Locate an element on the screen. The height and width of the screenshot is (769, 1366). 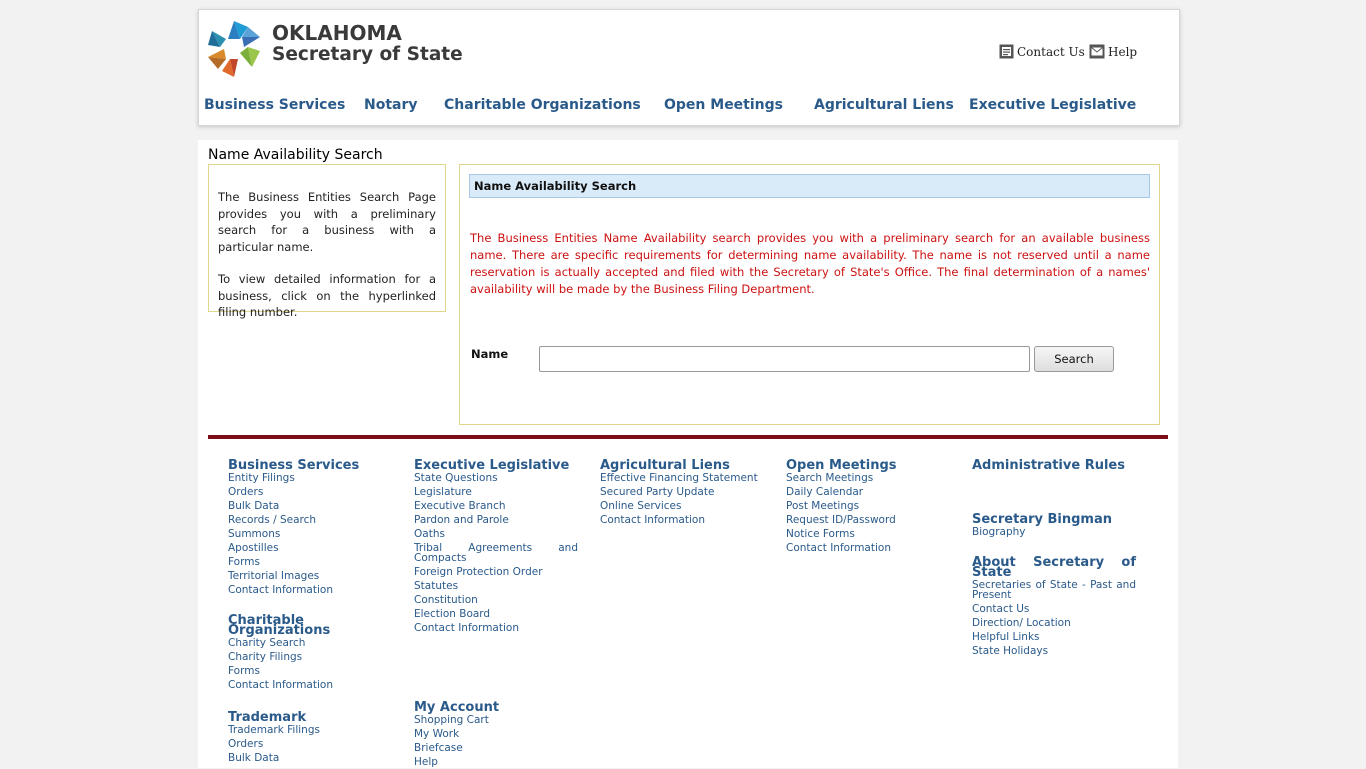
footer-link: Charity Filings is located at coordinates (283, 657).